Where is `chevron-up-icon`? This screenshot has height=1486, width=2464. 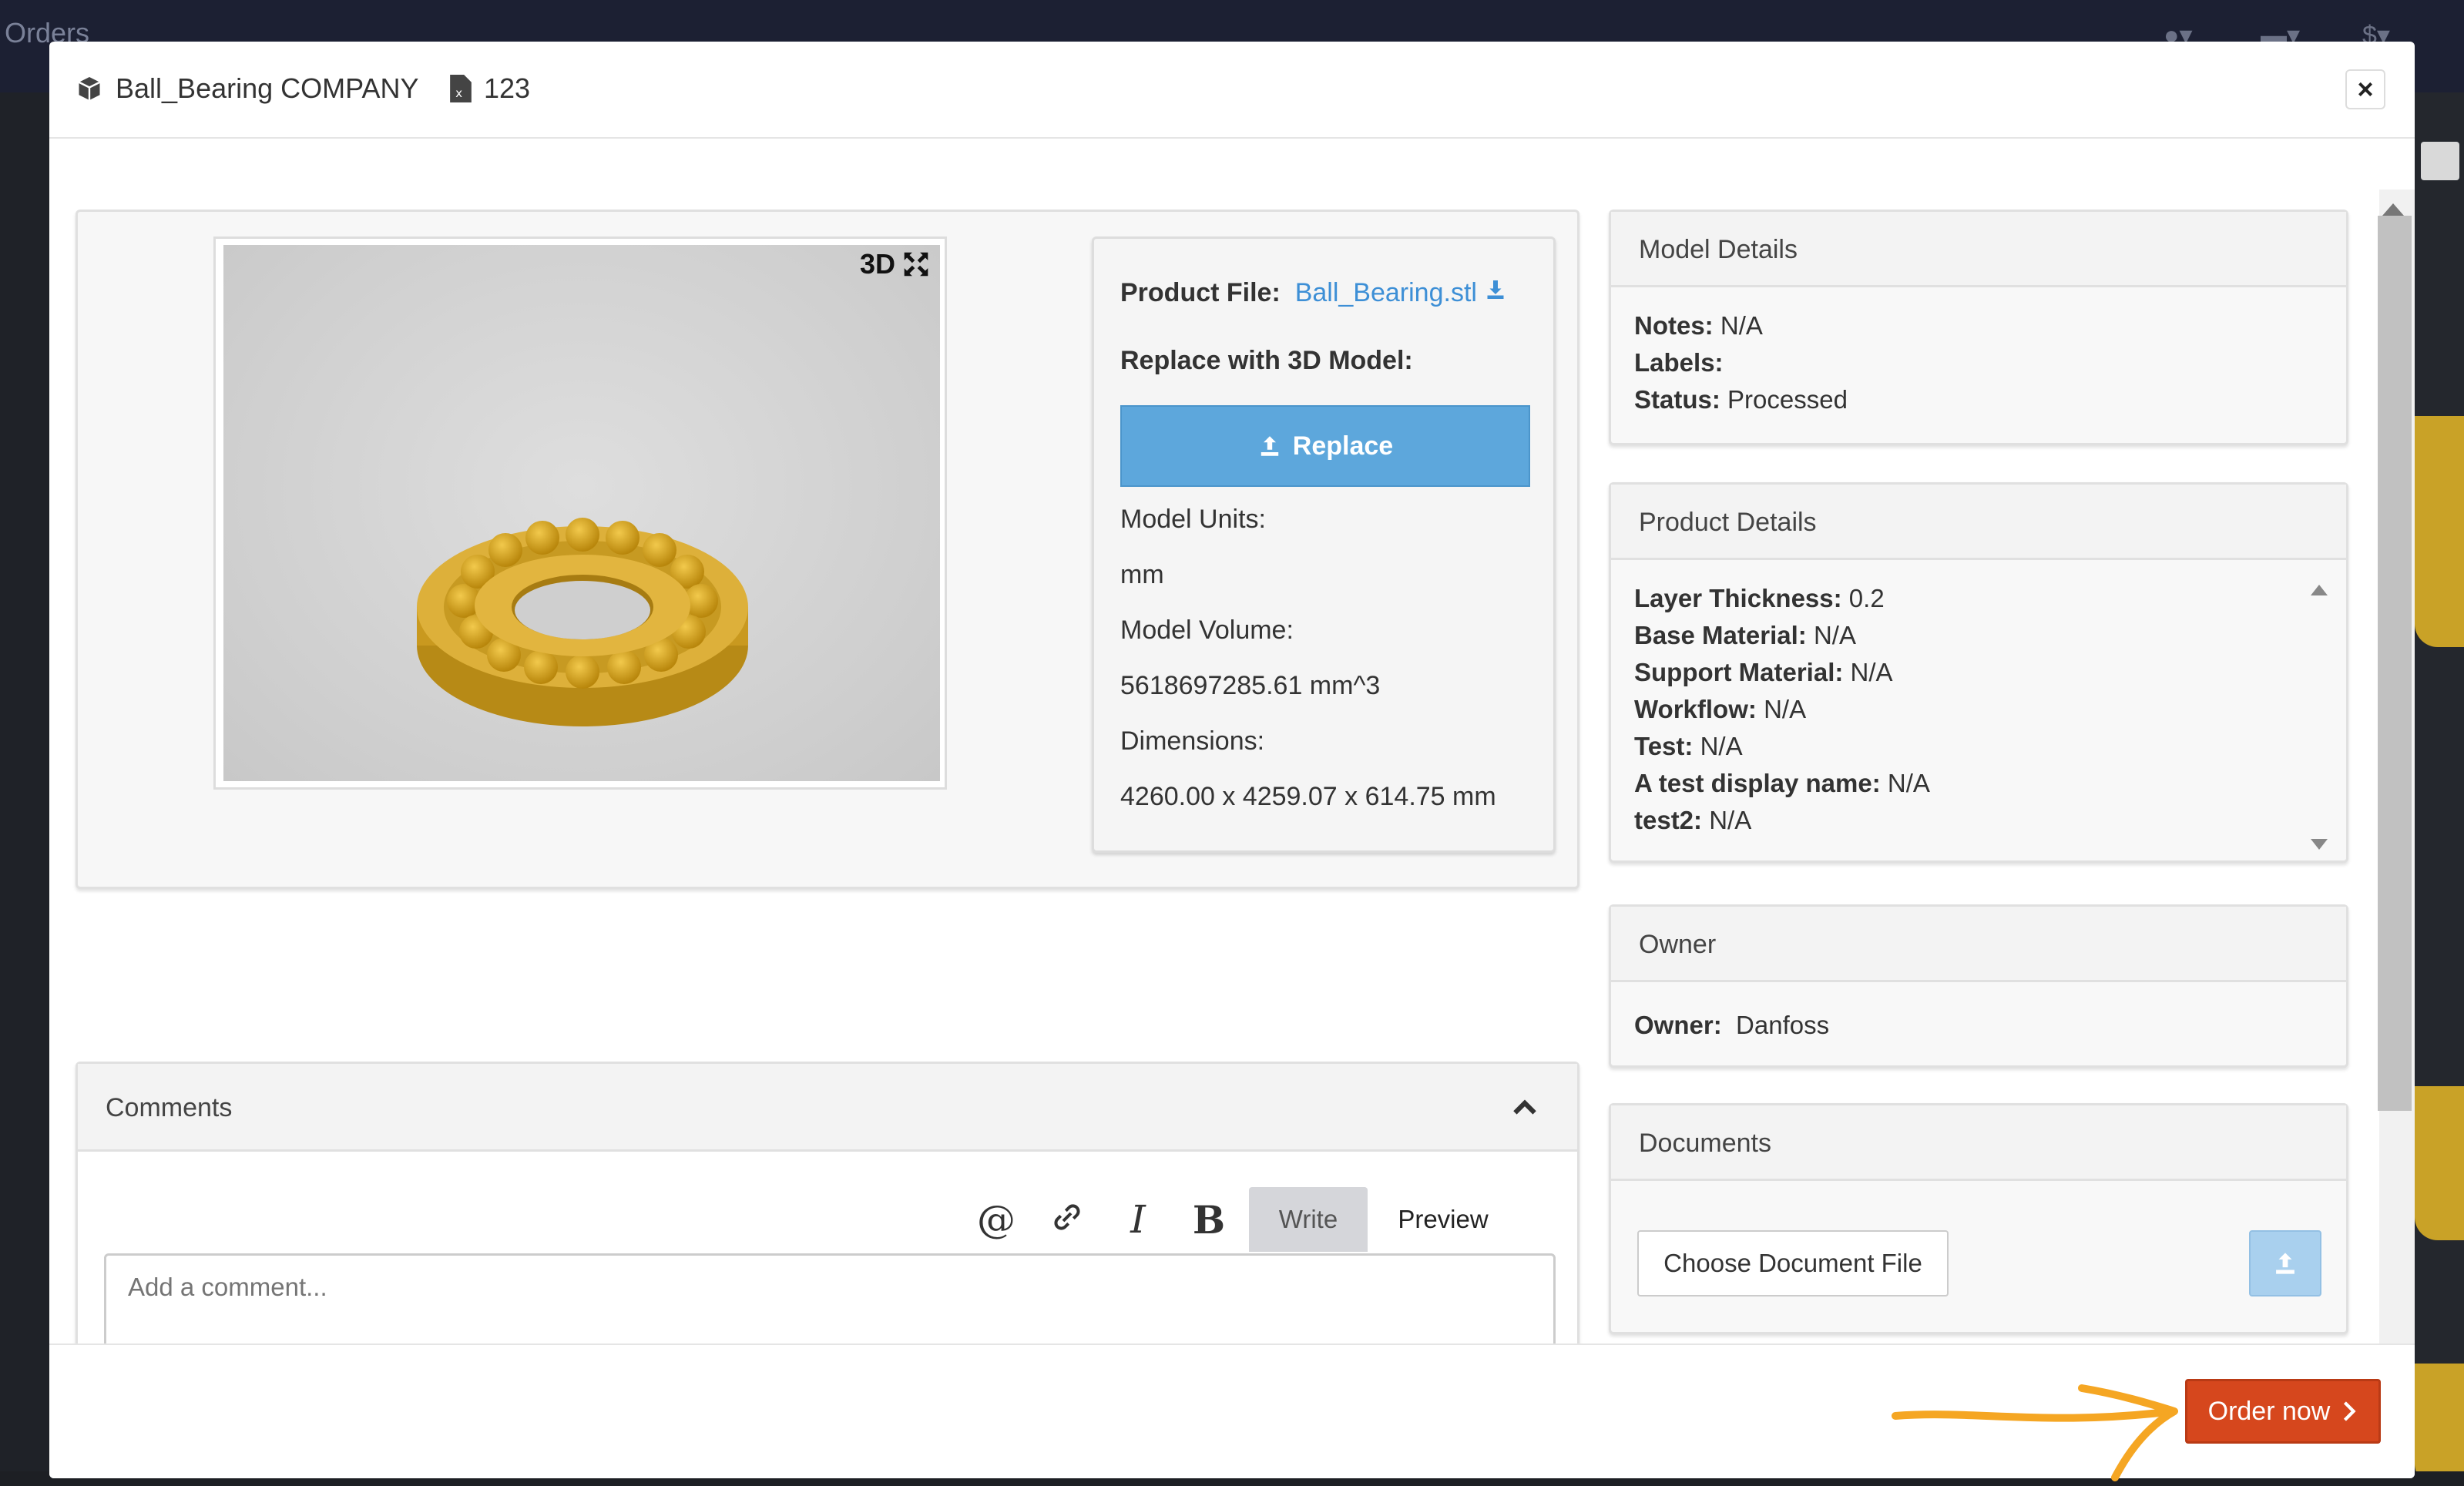 chevron-up-icon is located at coordinates (1525, 1108).